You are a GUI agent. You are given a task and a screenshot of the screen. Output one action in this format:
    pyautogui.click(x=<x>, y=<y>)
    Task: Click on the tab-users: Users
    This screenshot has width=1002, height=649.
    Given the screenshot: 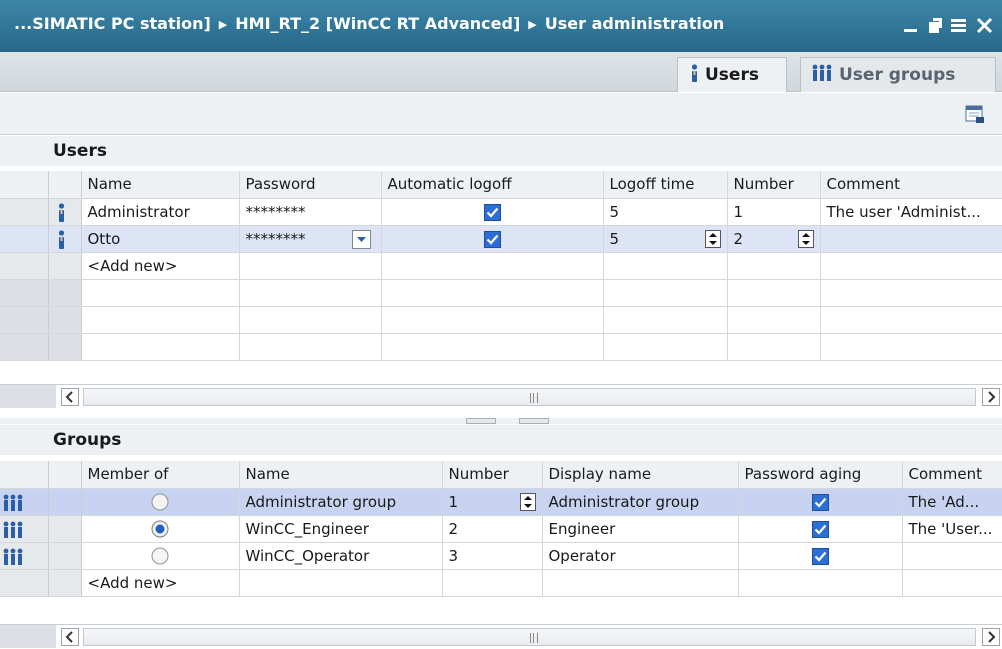 What is the action you would take?
    pyautogui.click(x=732, y=74)
    